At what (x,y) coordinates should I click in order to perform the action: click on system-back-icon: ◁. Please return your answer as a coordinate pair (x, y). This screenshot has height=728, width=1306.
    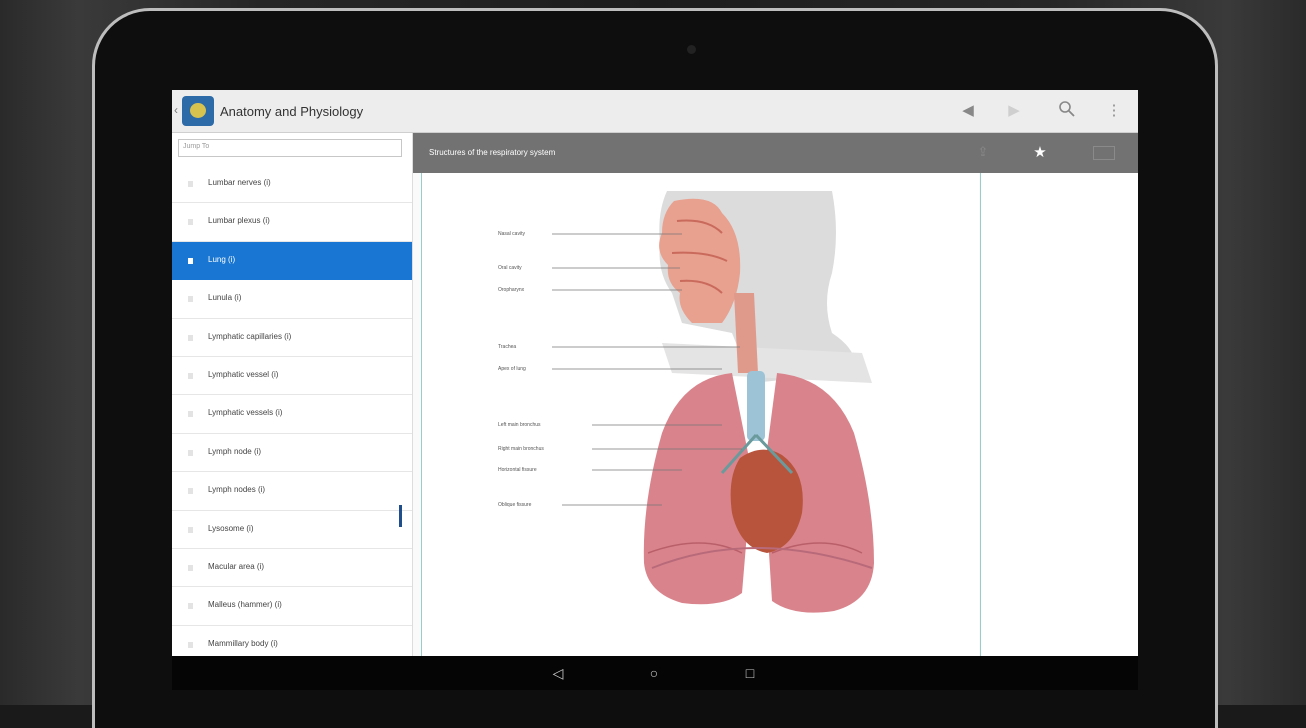
    Looking at the image, I should click on (558, 673).